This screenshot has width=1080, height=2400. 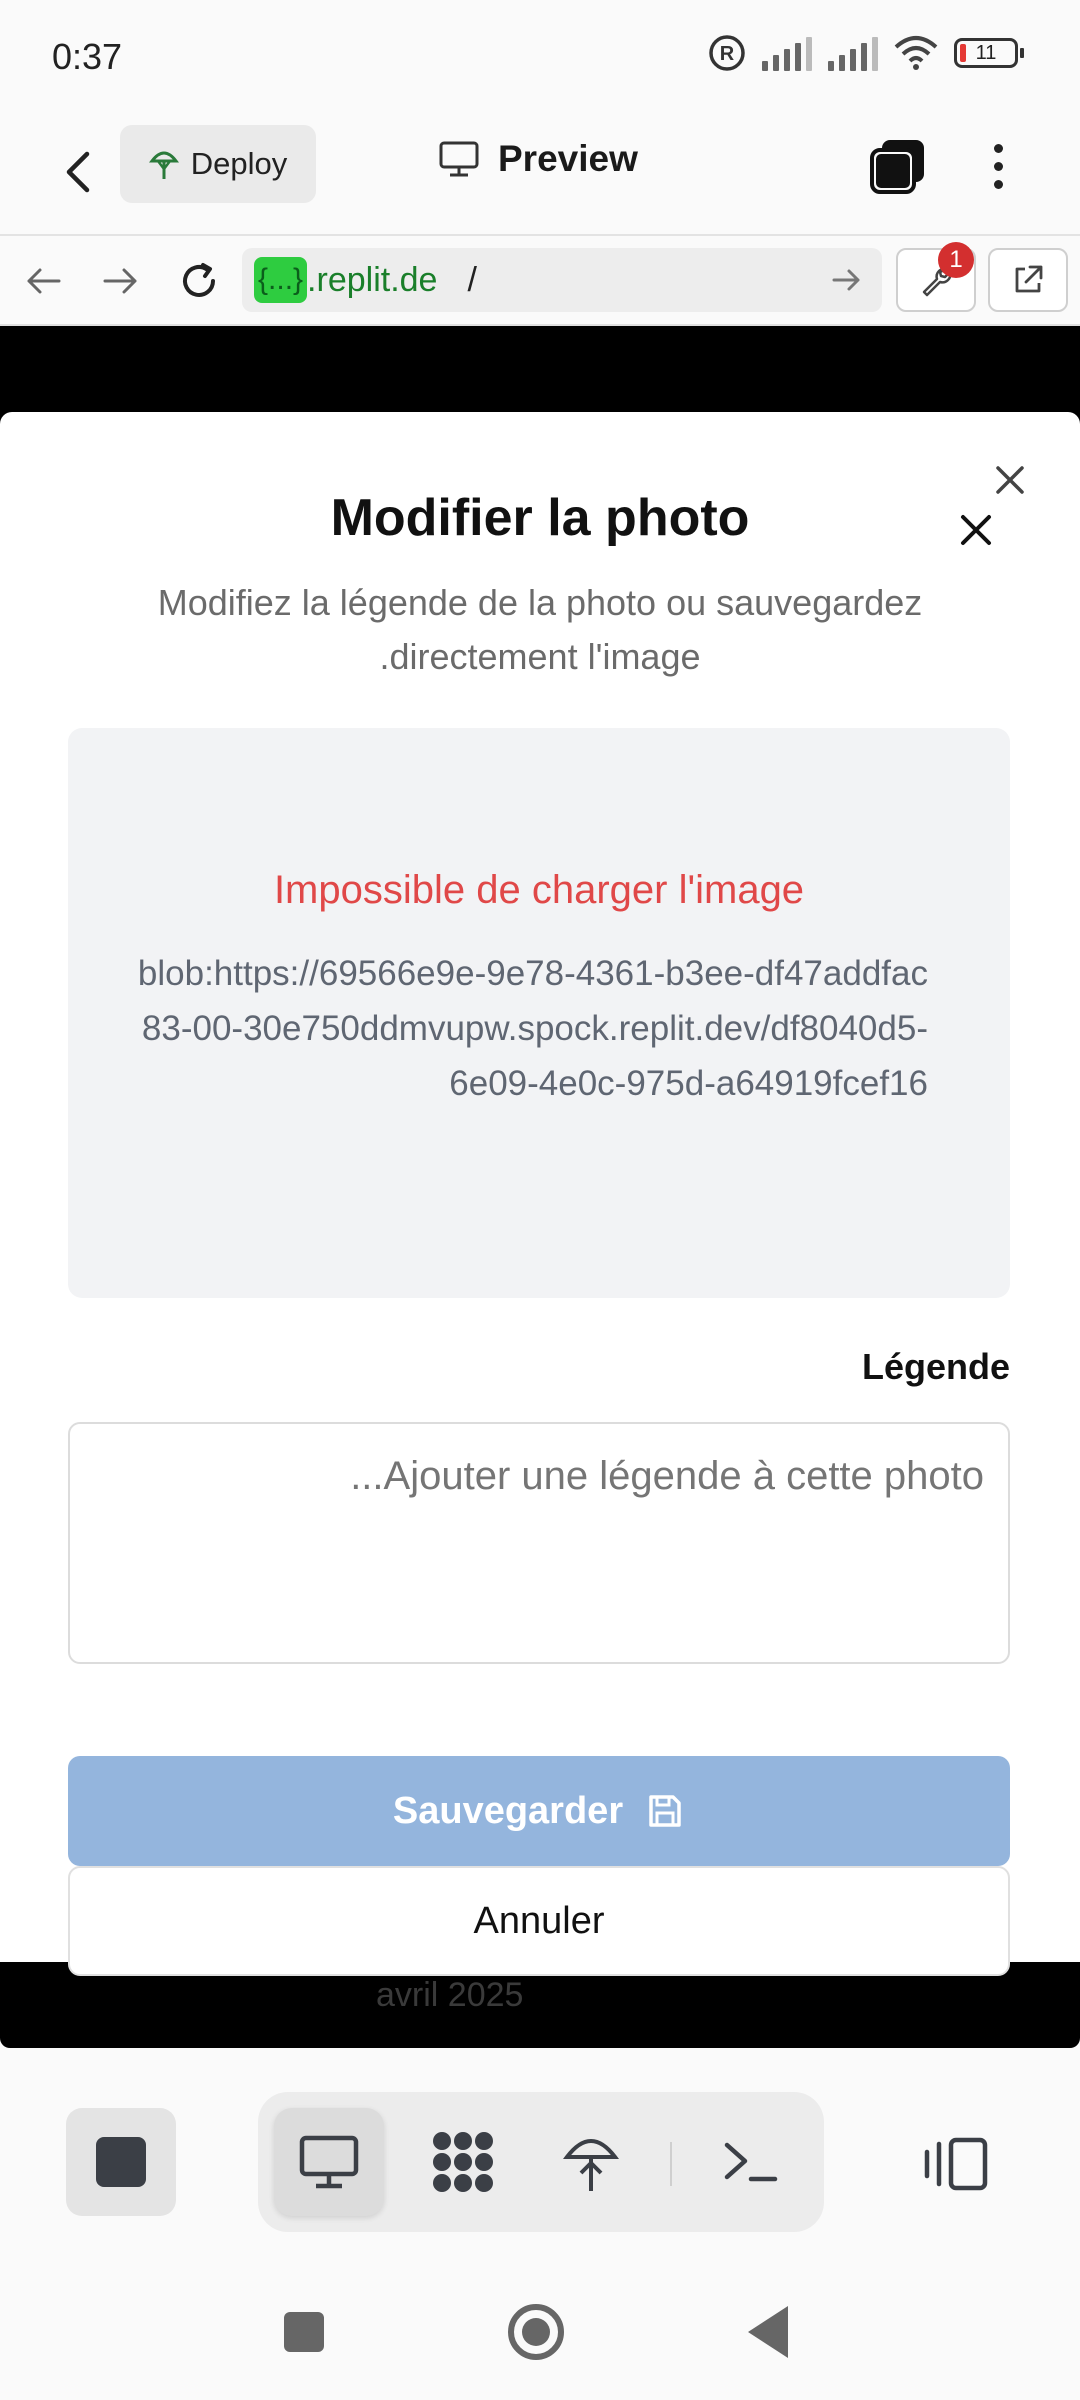 I want to click on preview-tab: Preview, so click(x=538, y=159).